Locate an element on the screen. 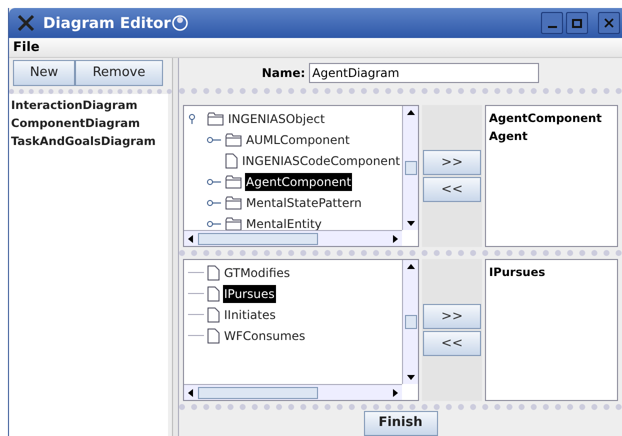 The height and width of the screenshot is (436, 622). app-icon is located at coordinates (26, 23).